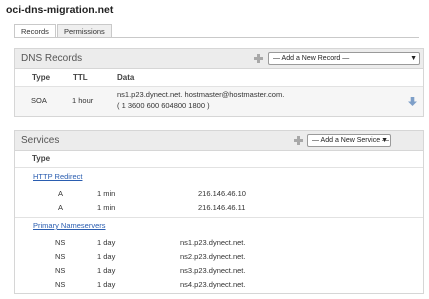  I want to click on record-data: ns2.p23.dynect.net., so click(213, 256).